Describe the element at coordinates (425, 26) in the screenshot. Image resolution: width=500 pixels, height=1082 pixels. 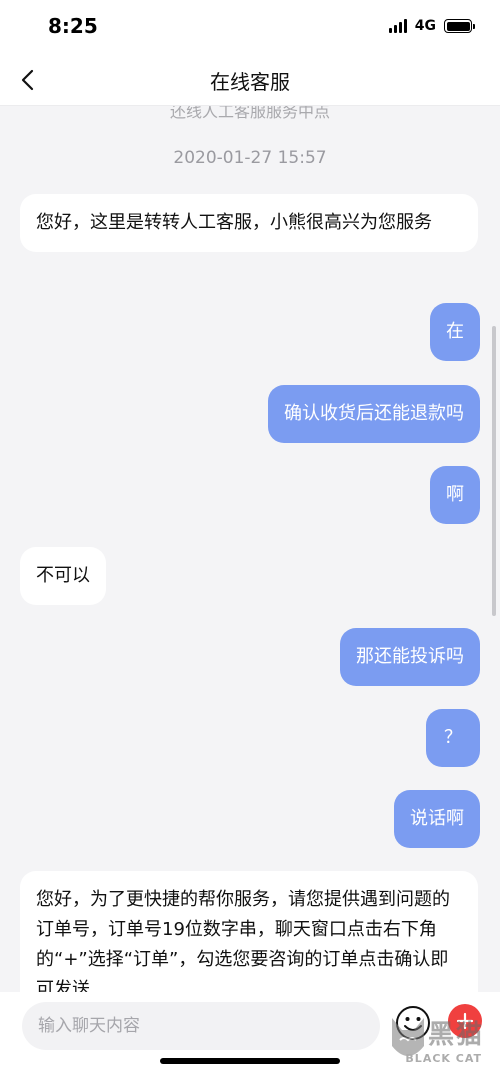
I see `network-label: 4G` at that location.